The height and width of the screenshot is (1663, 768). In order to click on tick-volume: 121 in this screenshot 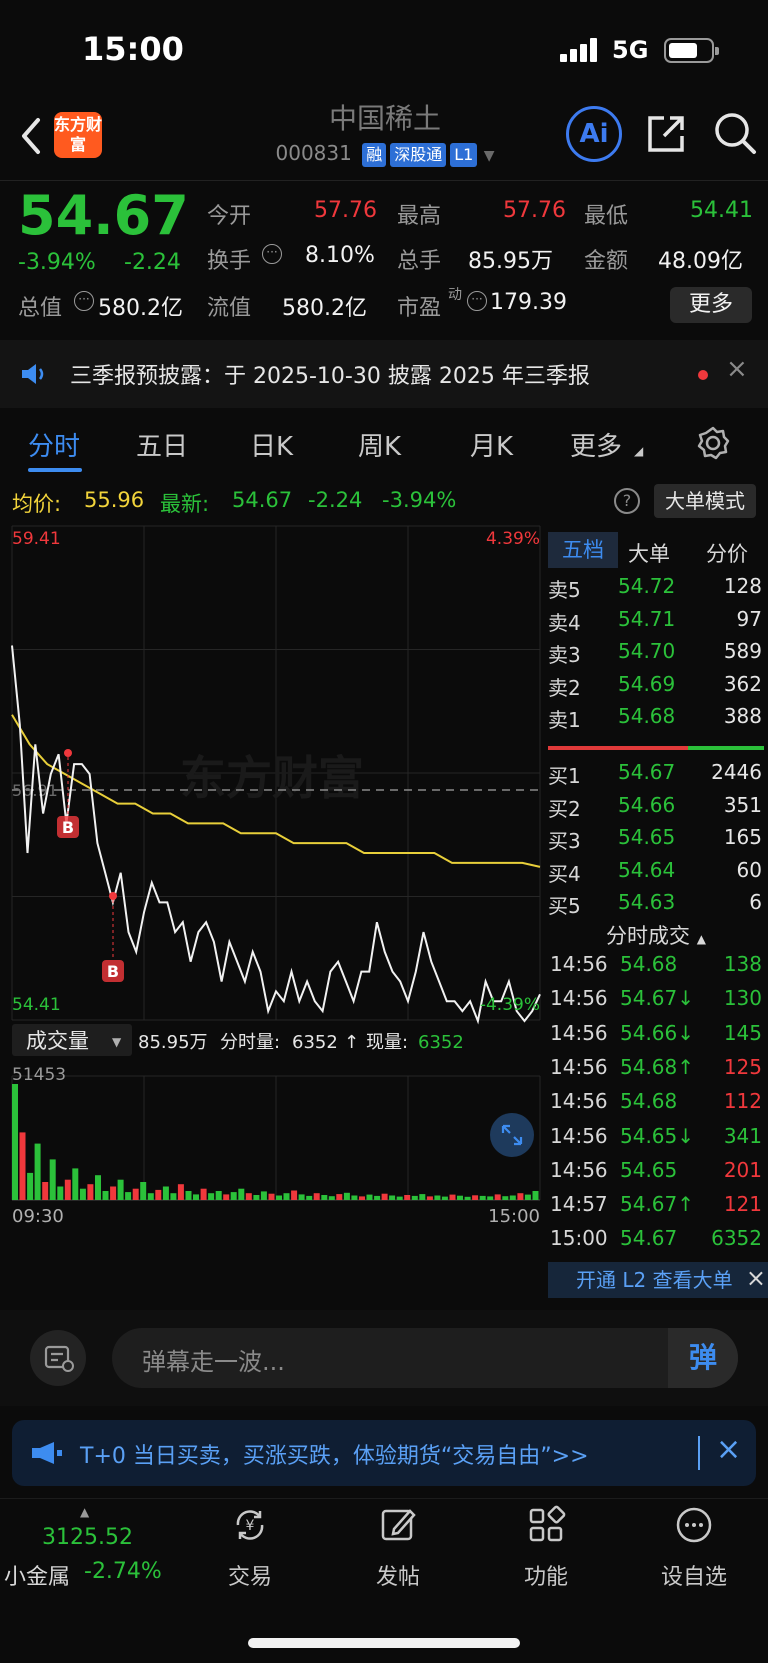, I will do `click(742, 1204)`.